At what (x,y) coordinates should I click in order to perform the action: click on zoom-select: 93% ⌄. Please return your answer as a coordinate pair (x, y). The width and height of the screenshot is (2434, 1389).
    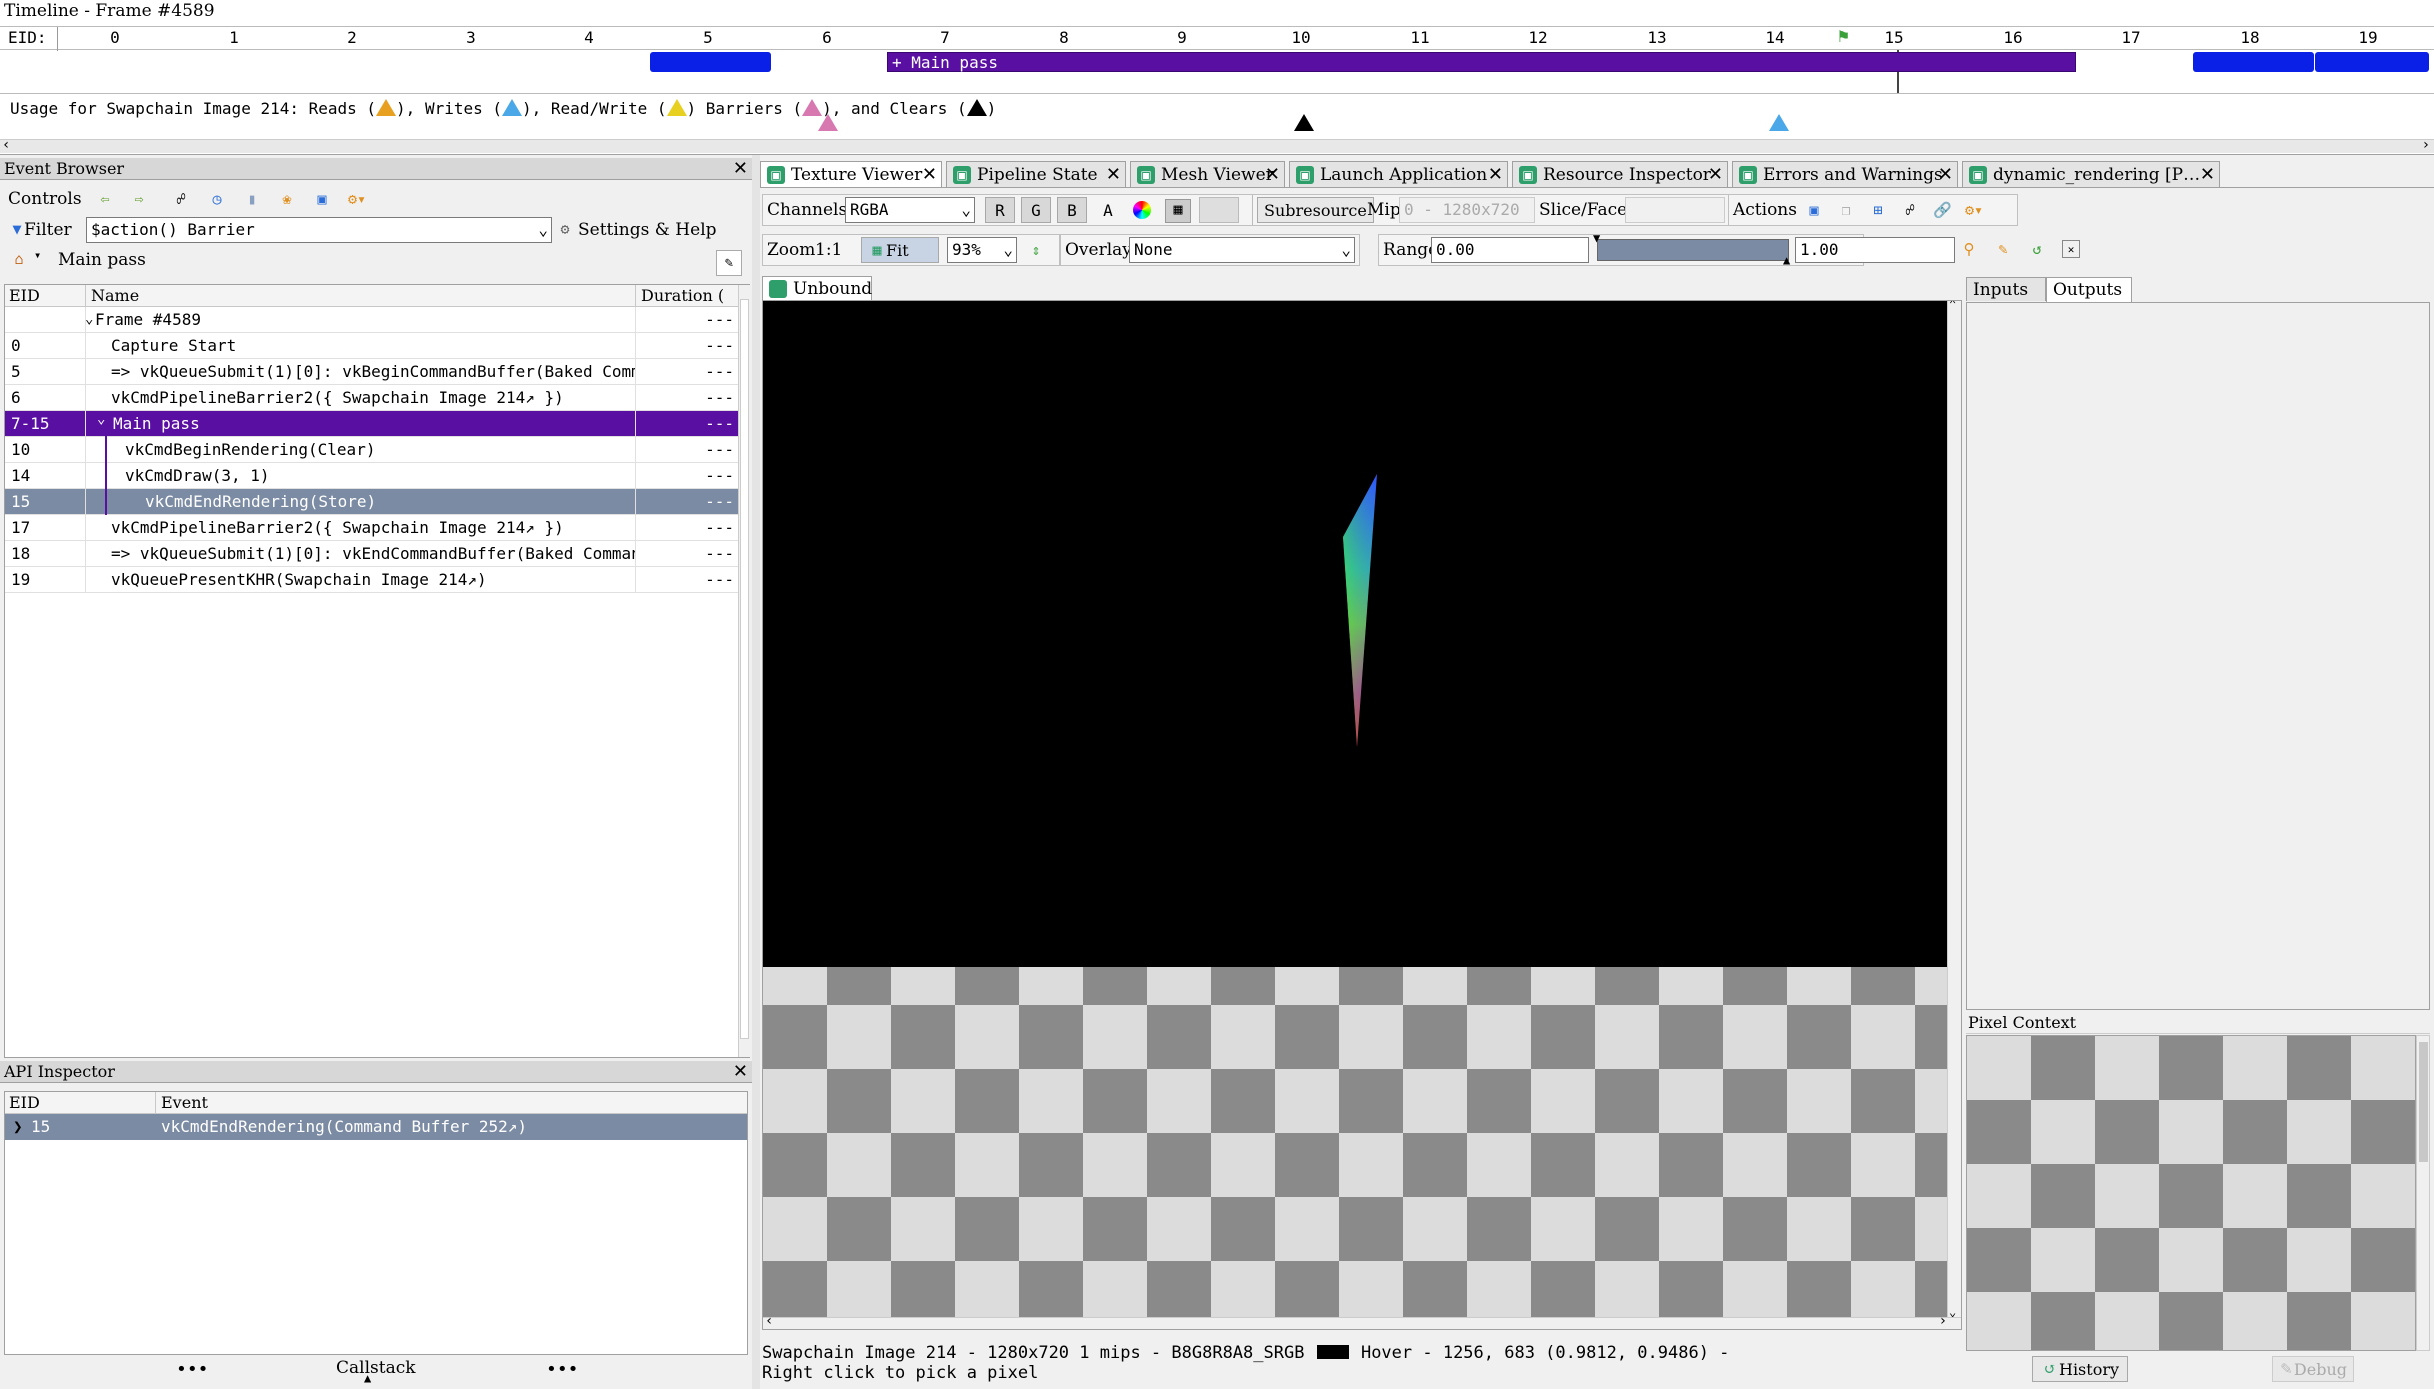
    Looking at the image, I should click on (982, 250).